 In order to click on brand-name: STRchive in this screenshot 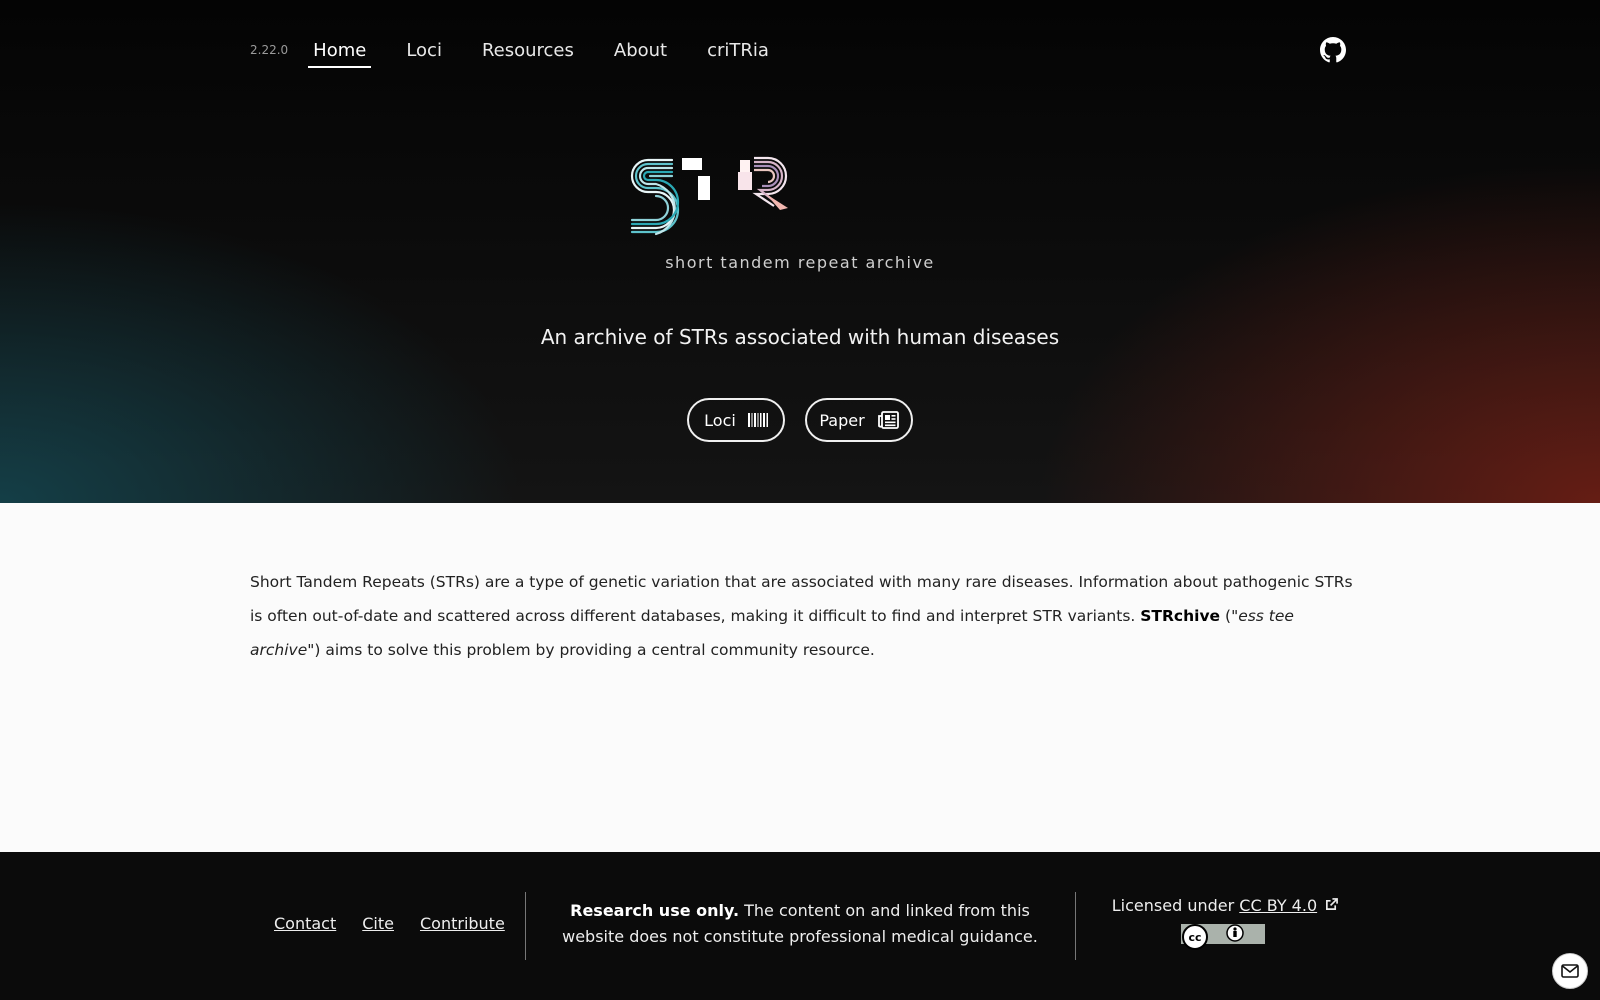, I will do `click(1180, 616)`.